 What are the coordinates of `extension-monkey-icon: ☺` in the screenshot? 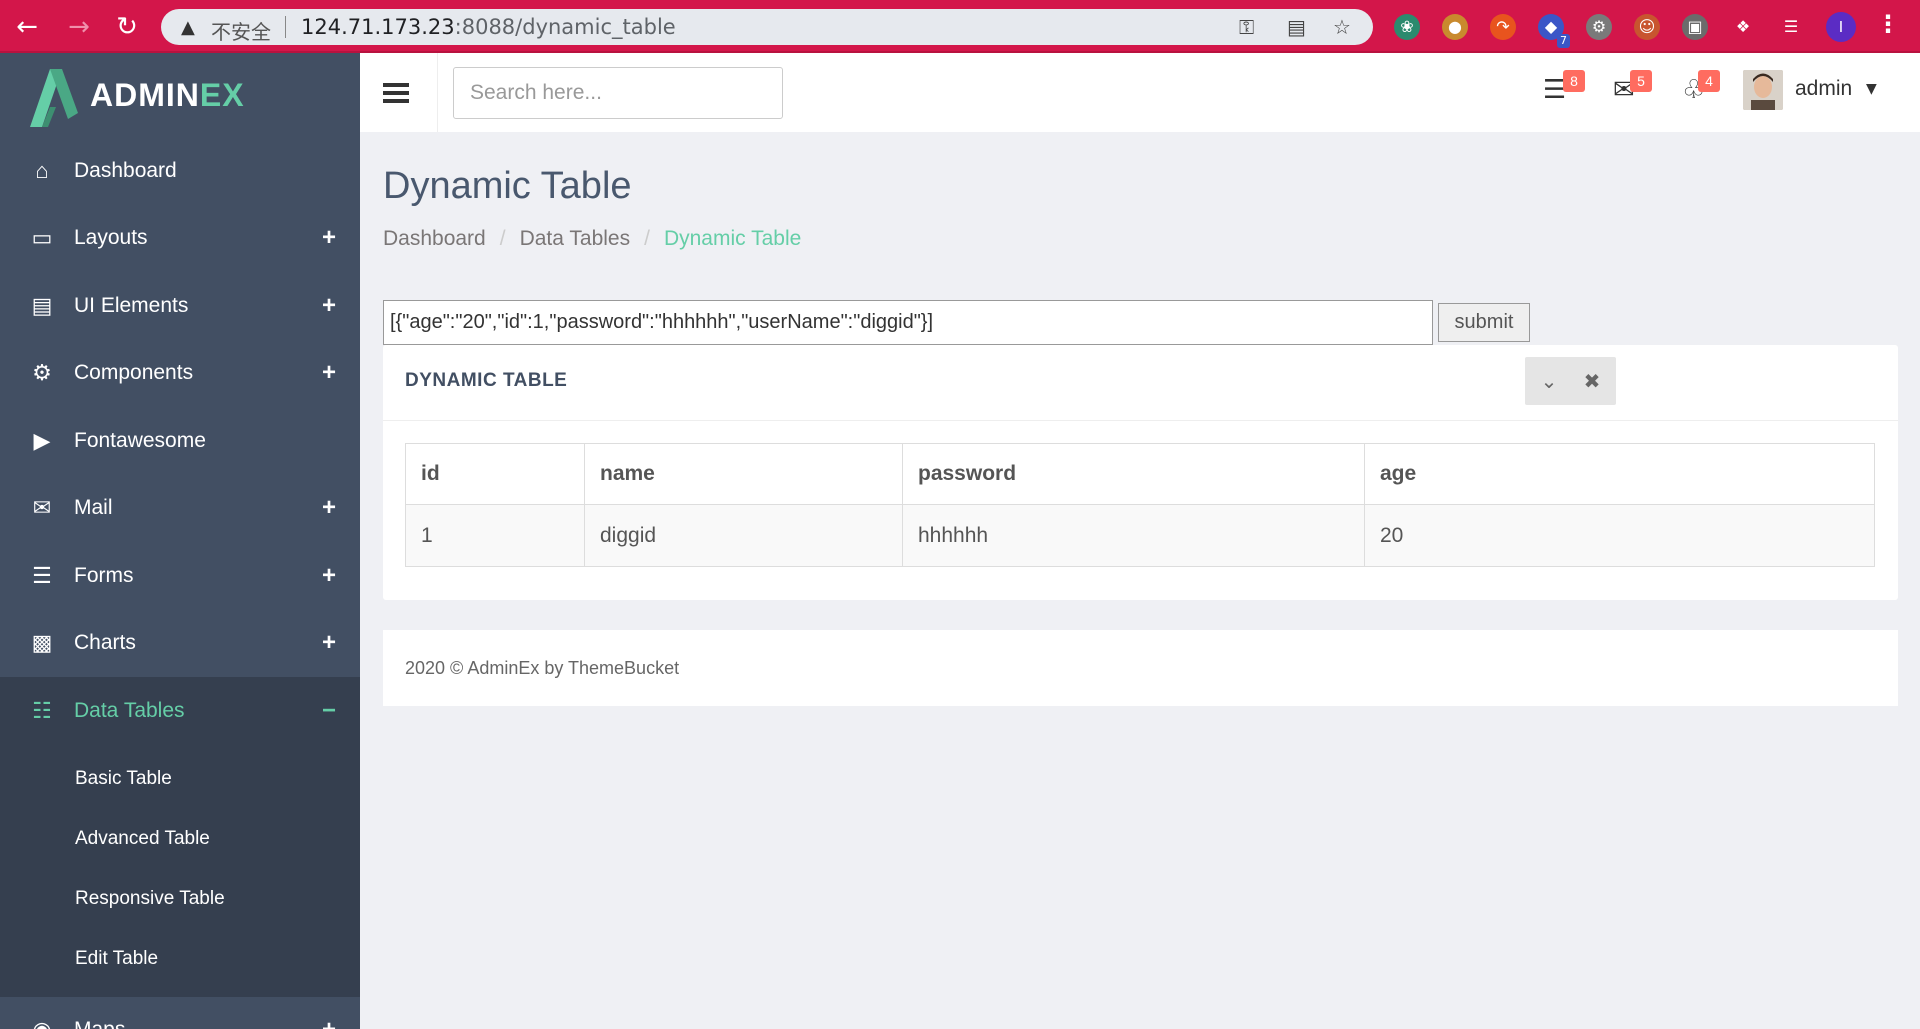 It's located at (1647, 27).